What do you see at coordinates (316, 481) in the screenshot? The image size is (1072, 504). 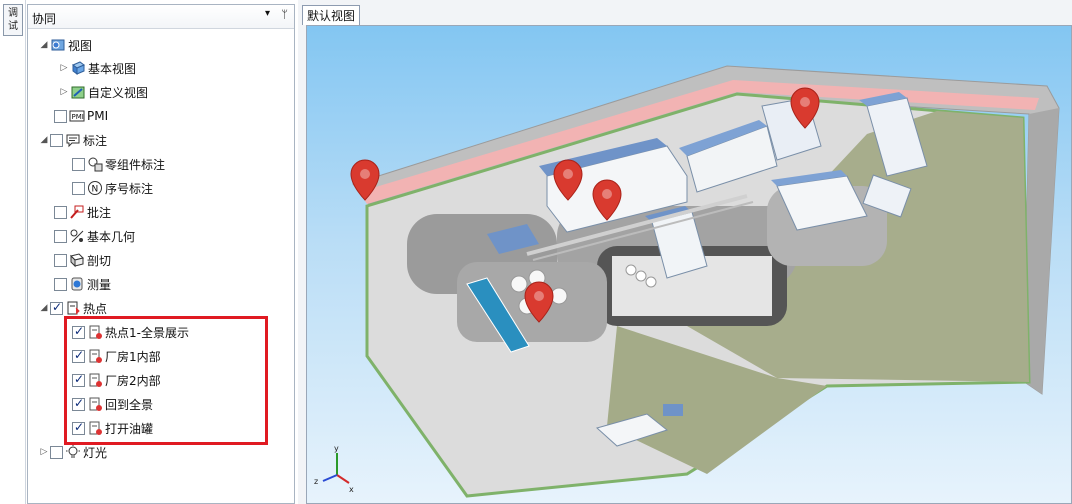 I see `axis-z-label: z` at bounding box center [316, 481].